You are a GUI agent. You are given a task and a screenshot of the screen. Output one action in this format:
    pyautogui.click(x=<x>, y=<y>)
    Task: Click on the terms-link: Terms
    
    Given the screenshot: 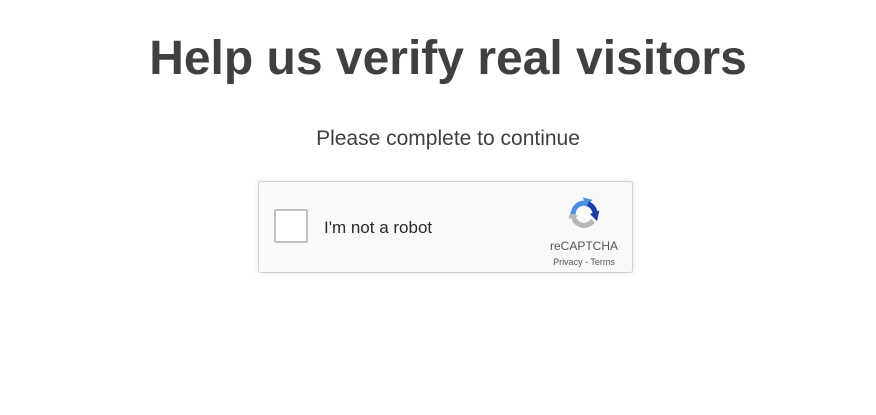 What is the action you would take?
    pyautogui.click(x=602, y=262)
    